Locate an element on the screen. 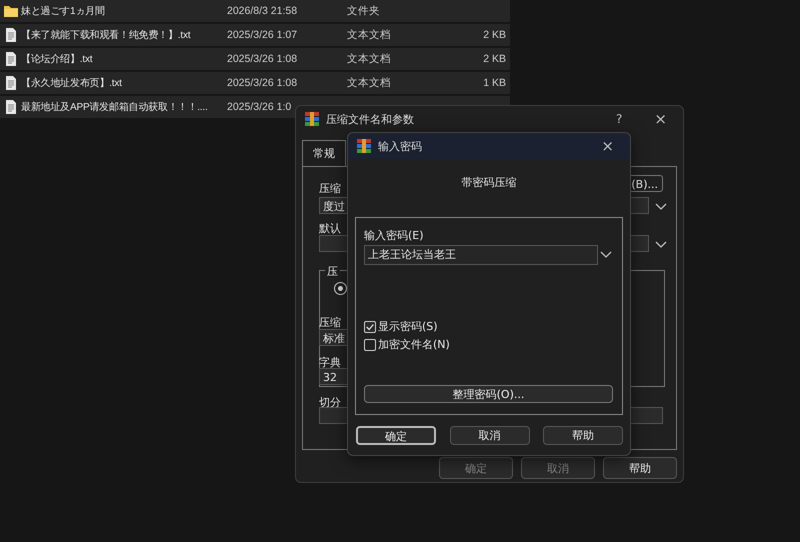  field-label: 字典 is located at coordinates (330, 362).